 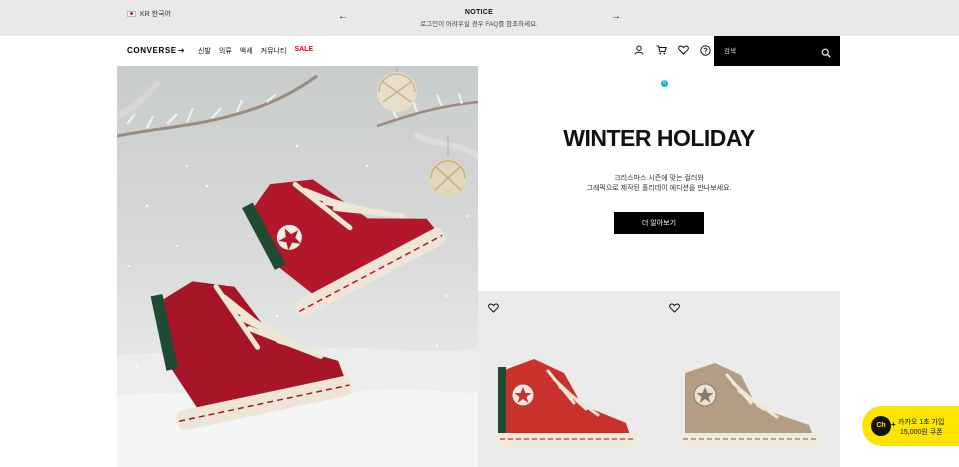 I want to click on search-bar, so click(x=777, y=51).